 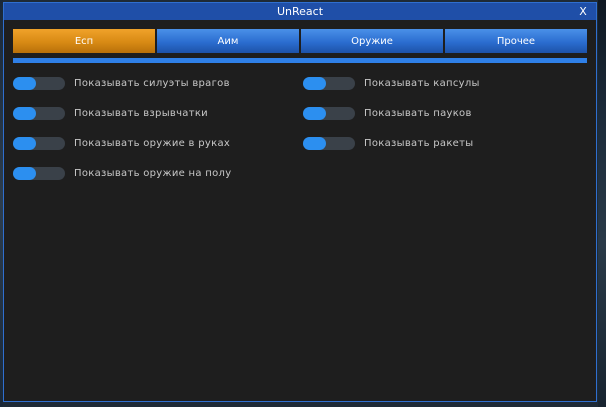 What do you see at coordinates (422, 83) in the screenshot?
I see `option-label: Показывать капсулы` at bounding box center [422, 83].